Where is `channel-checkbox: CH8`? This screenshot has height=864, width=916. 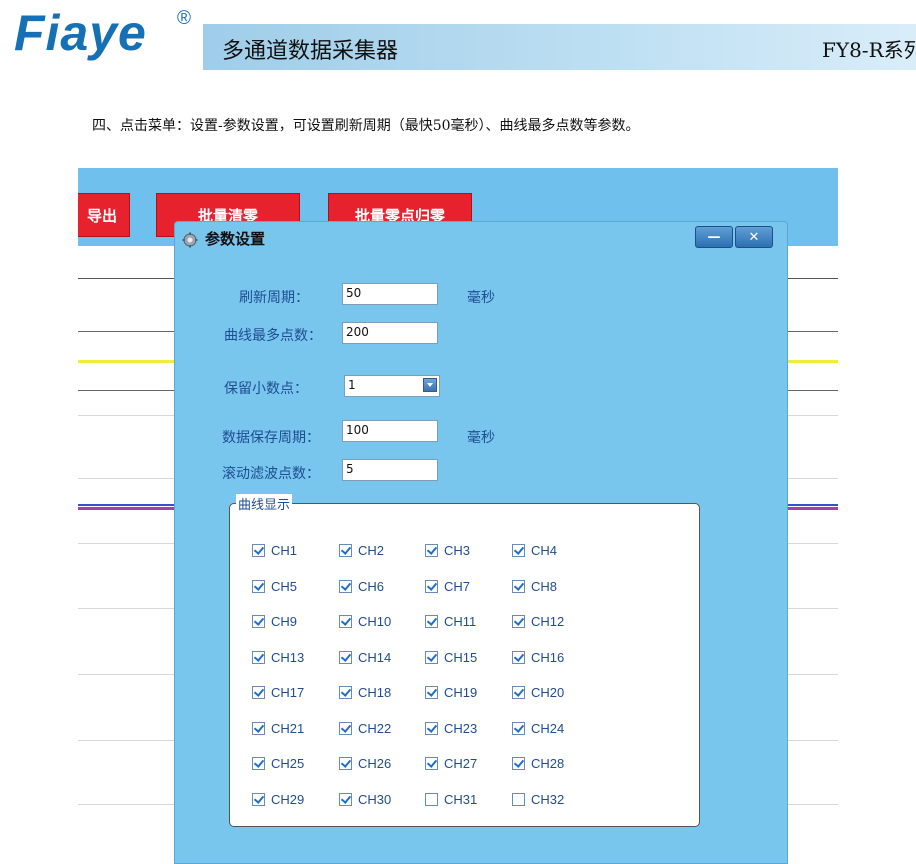
channel-checkbox: CH8 is located at coordinates (534, 586).